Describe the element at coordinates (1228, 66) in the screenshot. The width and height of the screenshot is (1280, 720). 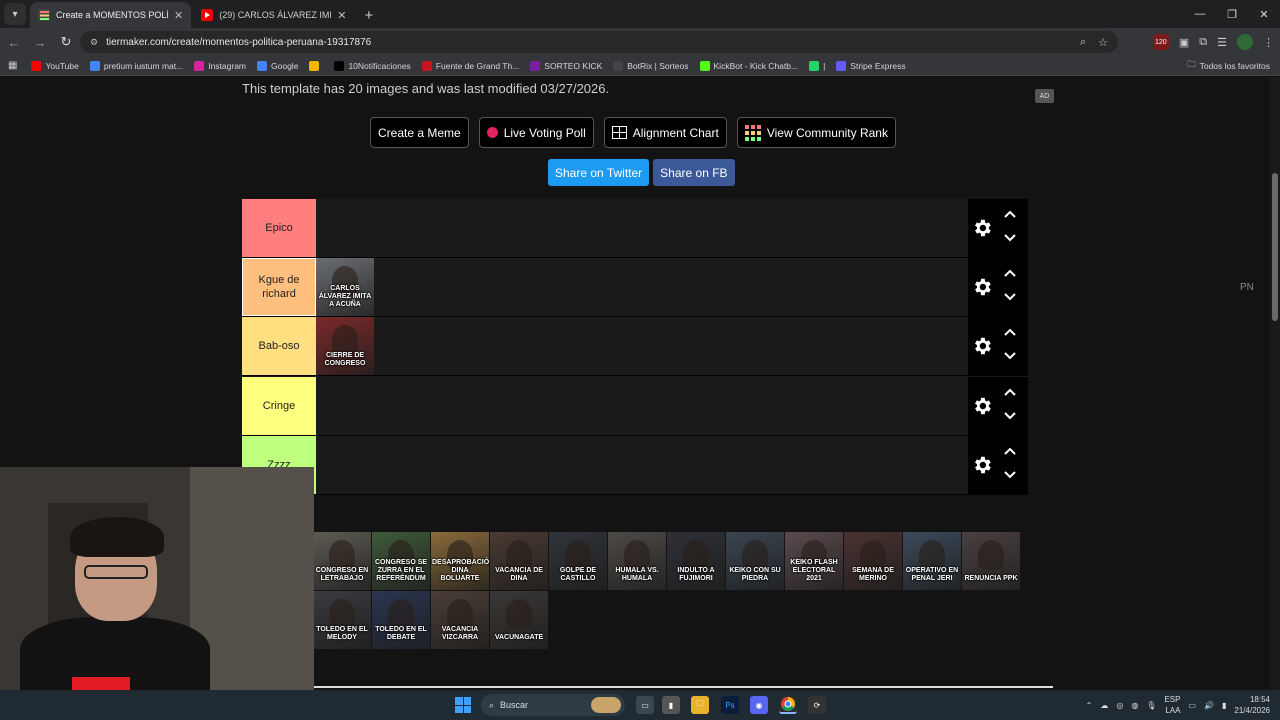
I see `all-bookmarks: 🗀 Todos los favoritos` at that location.